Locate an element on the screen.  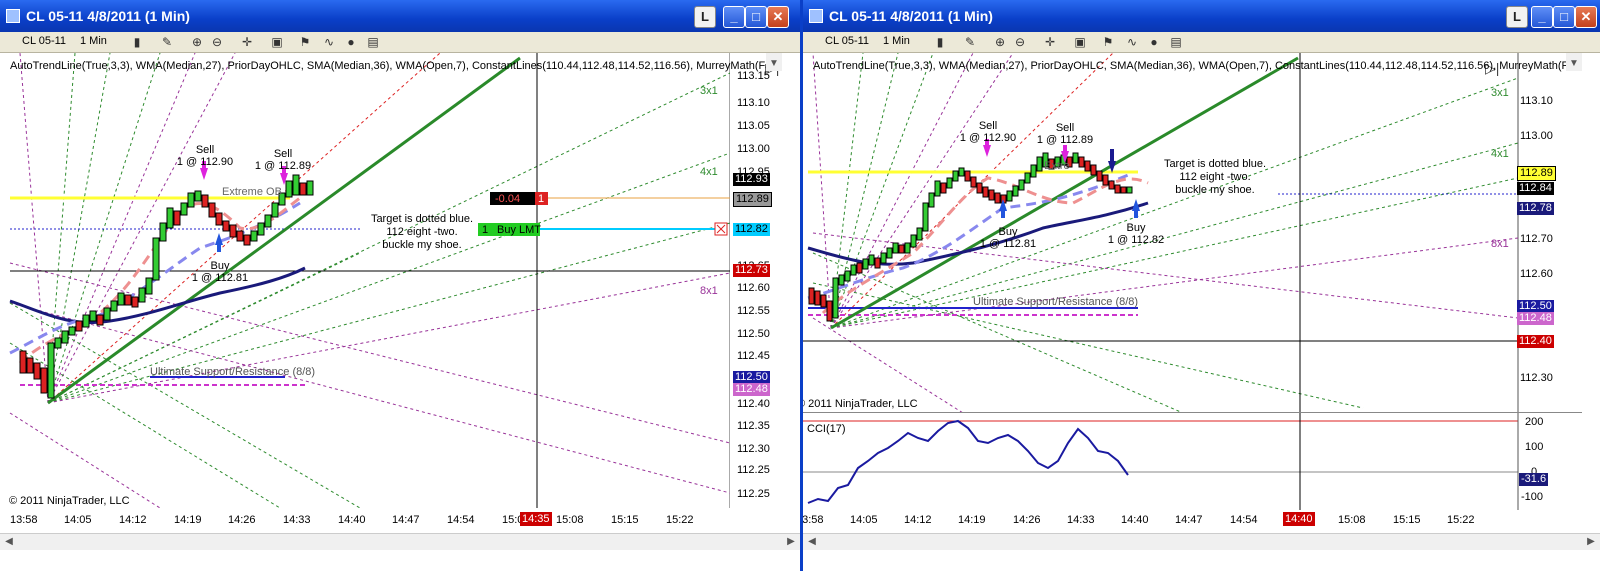
buy-limit-order: Buy LMT is located at coordinates (519, 230).